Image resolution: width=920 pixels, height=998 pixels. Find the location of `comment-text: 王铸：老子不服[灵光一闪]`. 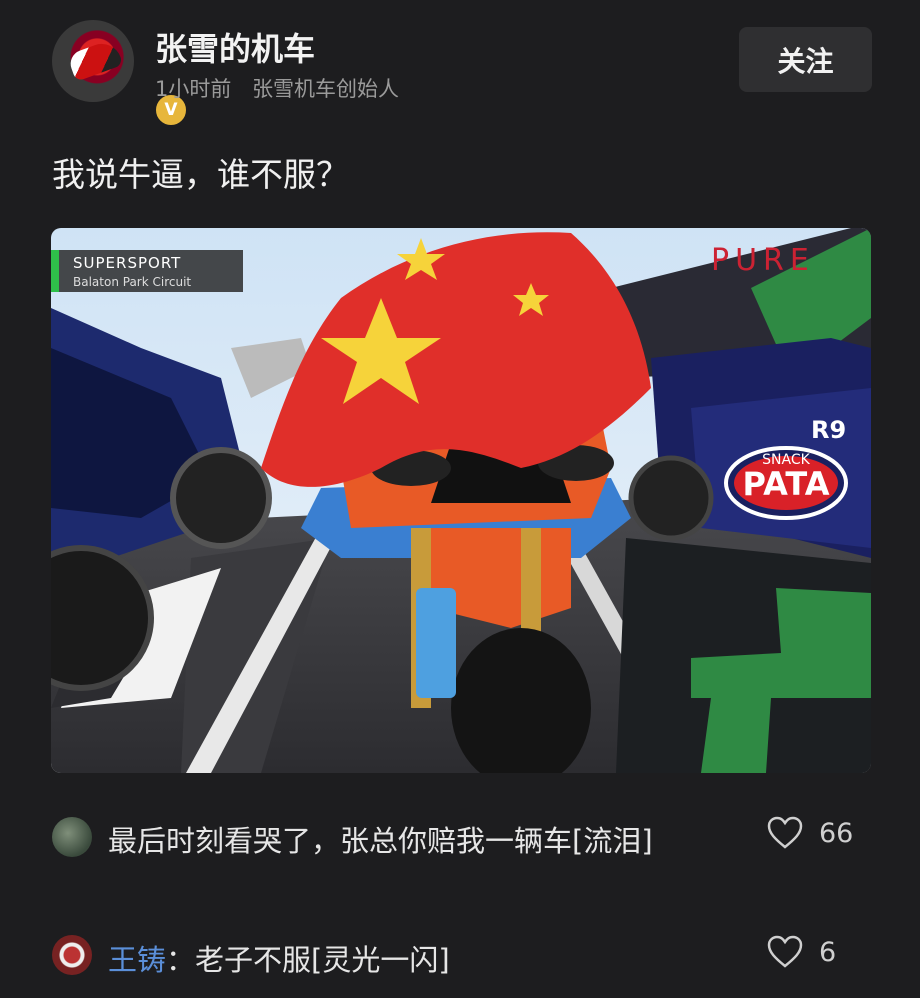

comment-text: 王铸：老子不服[灵光一闪] is located at coordinates (279, 960).